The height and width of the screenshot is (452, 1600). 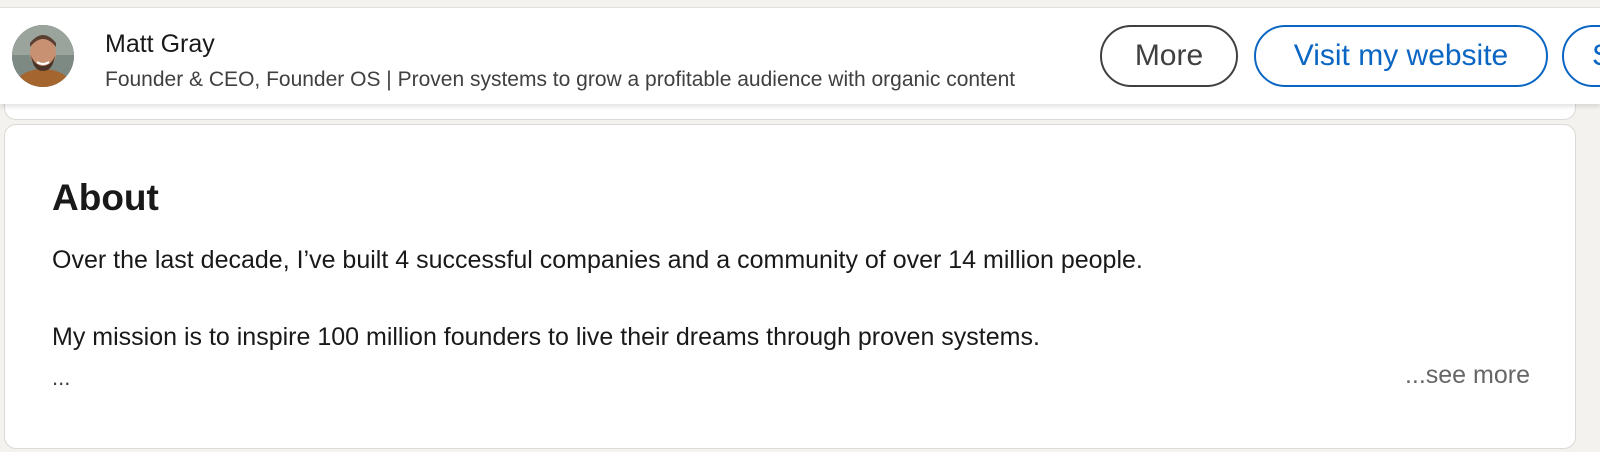 What do you see at coordinates (160, 44) in the screenshot?
I see `profile-name: Matt Gray` at bounding box center [160, 44].